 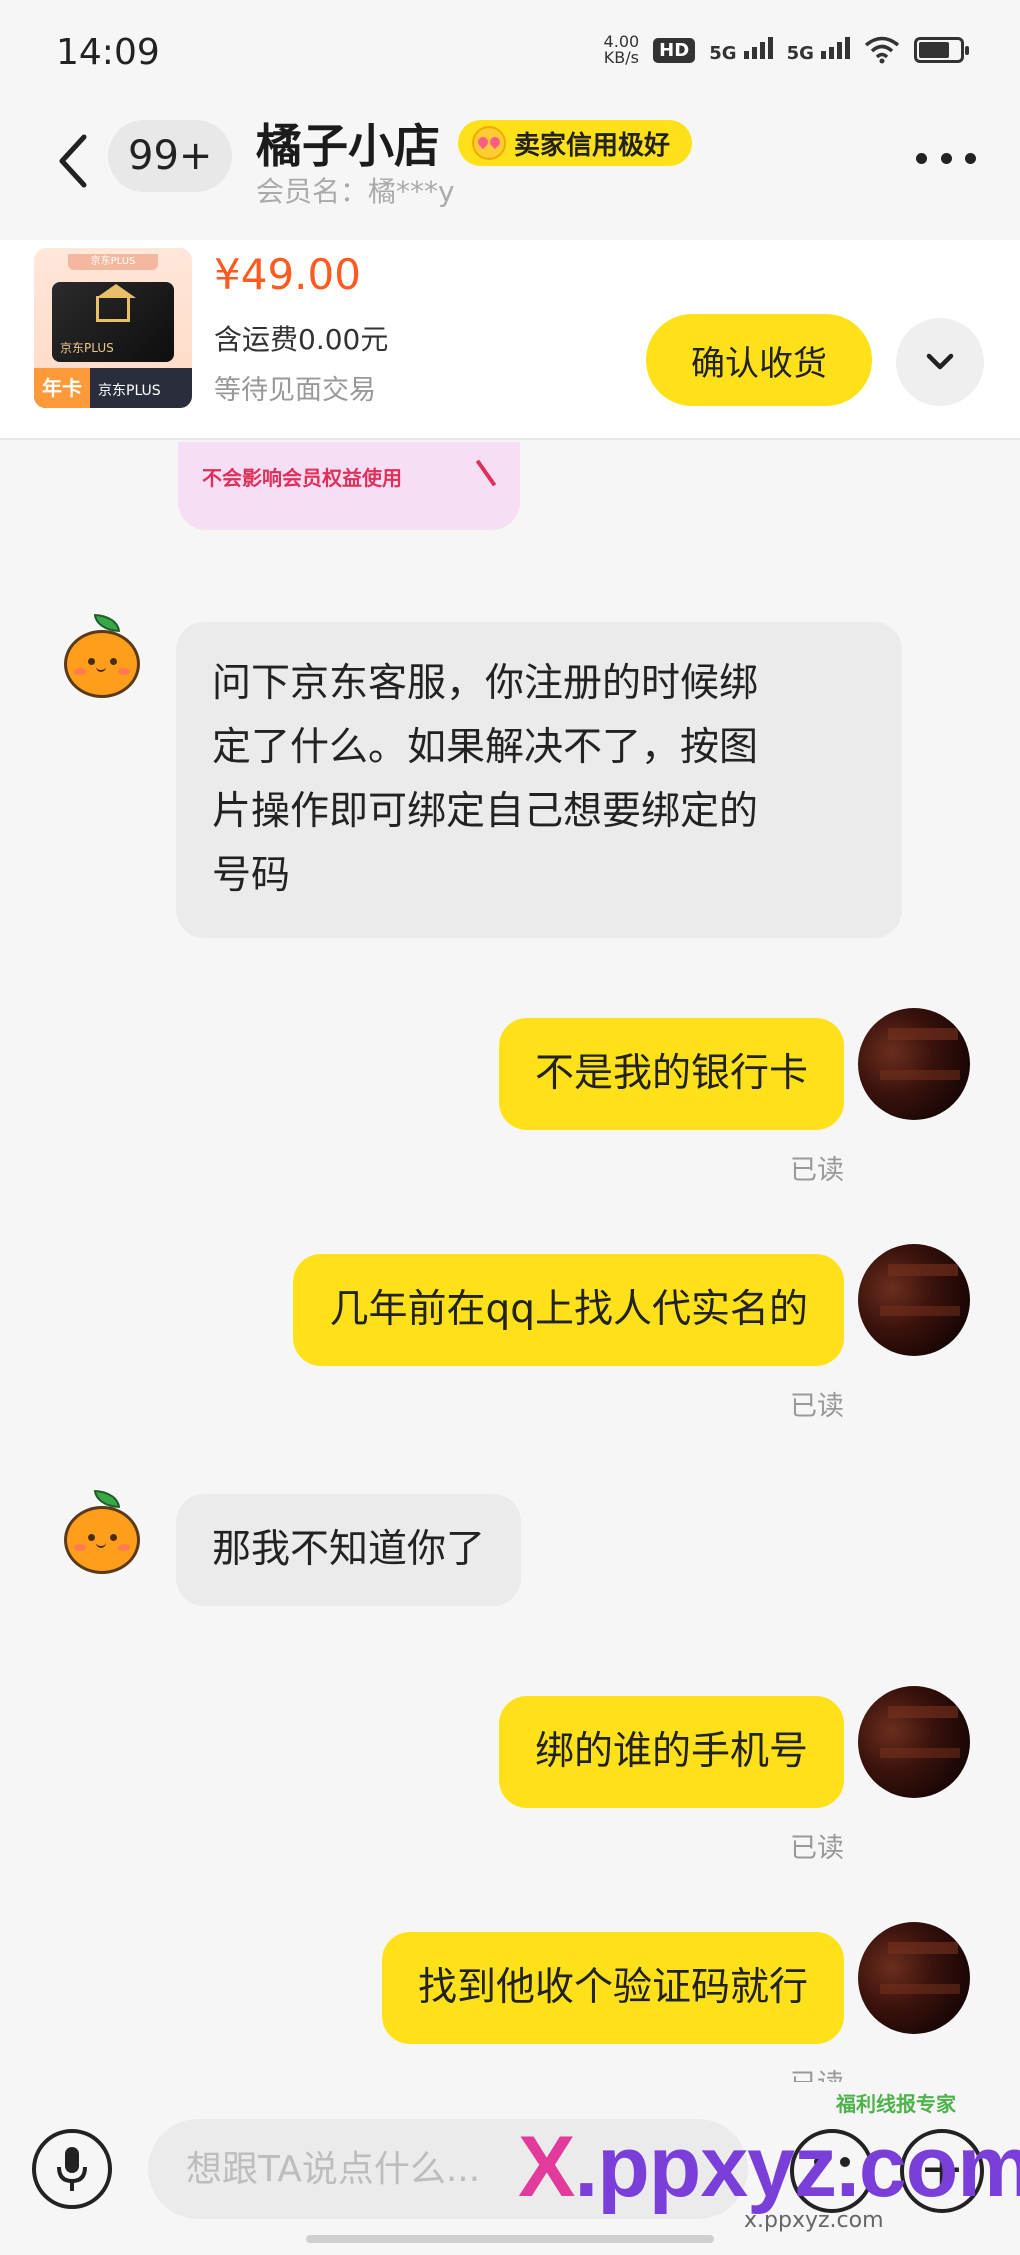 What do you see at coordinates (723, 53) in the screenshot?
I see `signal-1-label: 5G` at bounding box center [723, 53].